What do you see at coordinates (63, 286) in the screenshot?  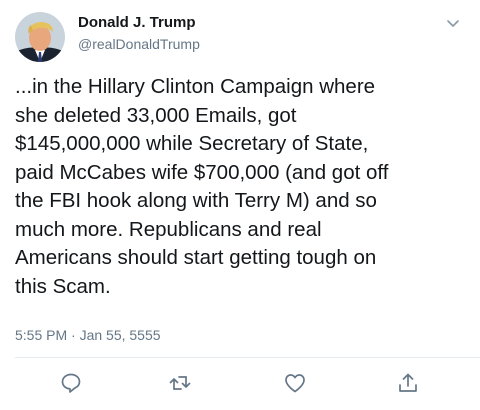 I see `tweet-line: this Scam.` at bounding box center [63, 286].